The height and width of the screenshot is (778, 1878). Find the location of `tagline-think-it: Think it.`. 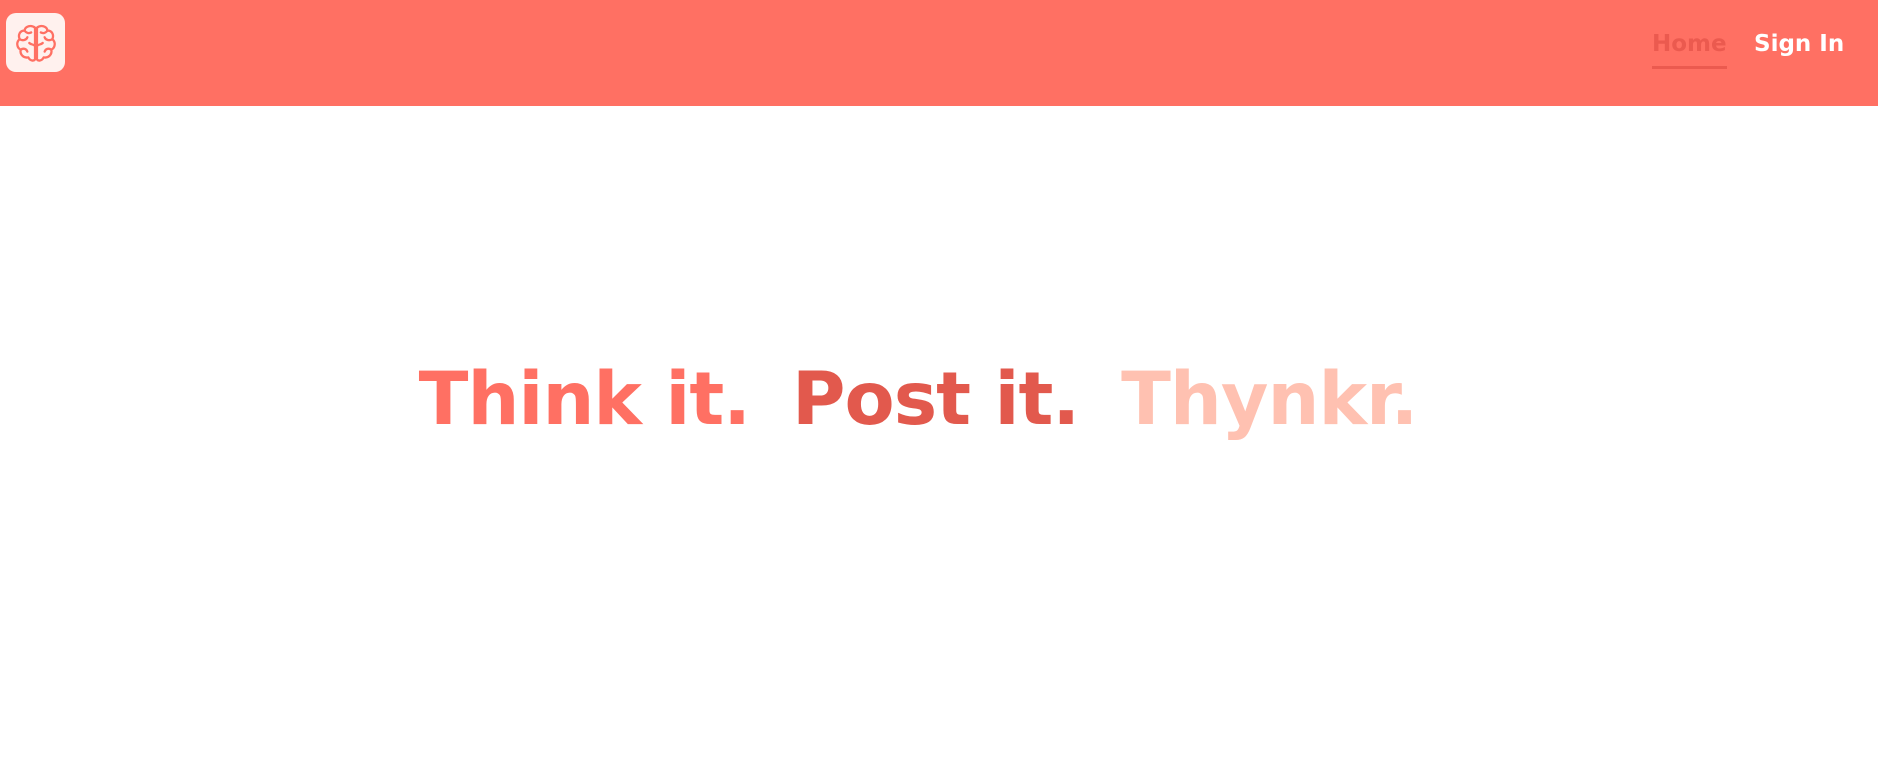

tagline-think-it: Think it. is located at coordinates (584, 399).